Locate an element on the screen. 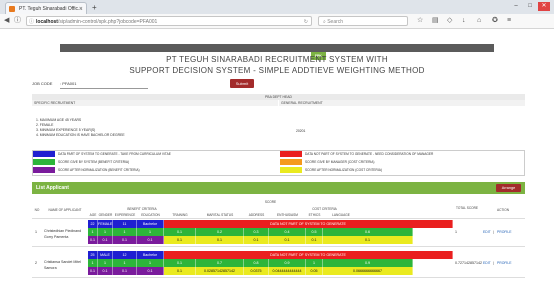  close-window-icon: ✕ is located at coordinates (544, 6).